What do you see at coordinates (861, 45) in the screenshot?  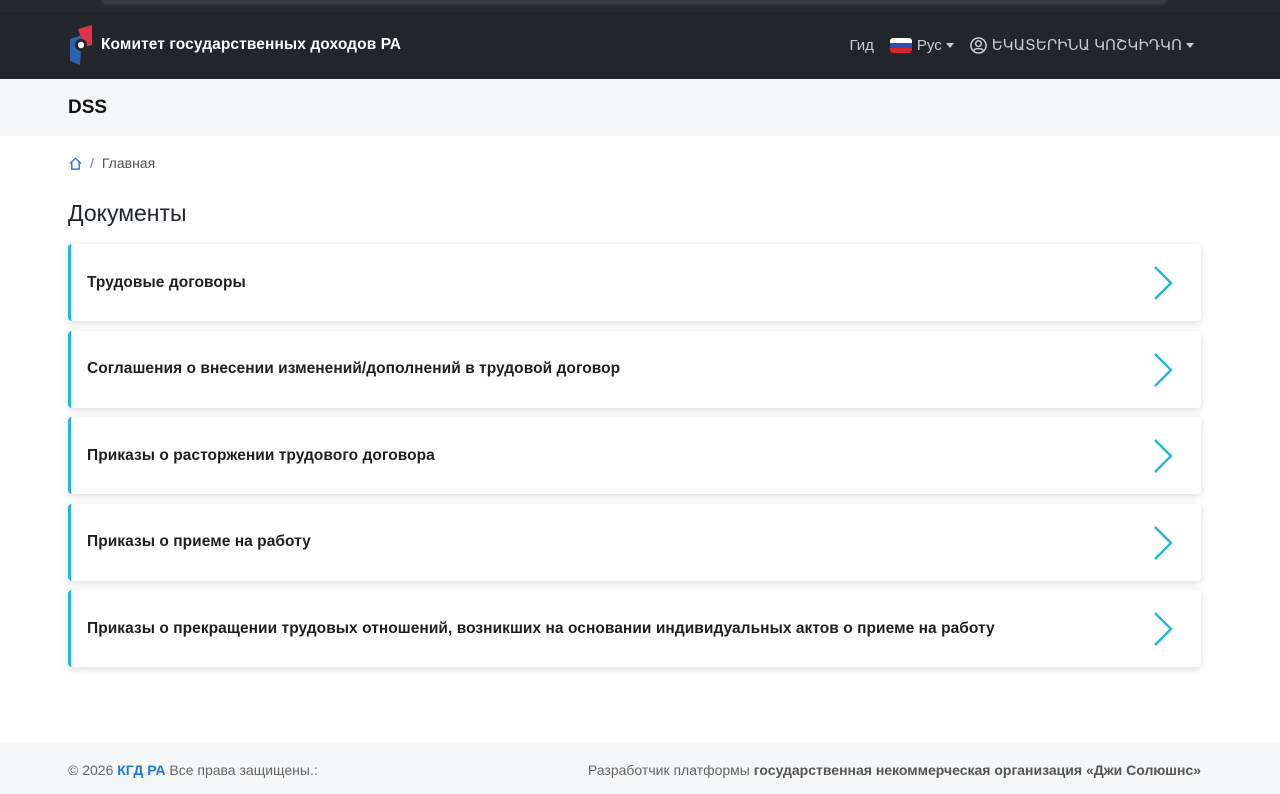 I see `guide-link: Гид` at bounding box center [861, 45].